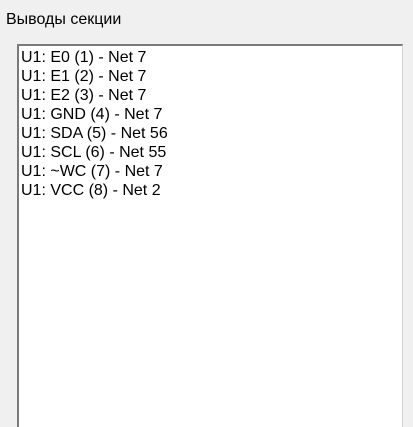 The image size is (413, 427). Describe the element at coordinates (64, 19) in the screenshot. I see `section-pins-label: Выводы секции` at that location.